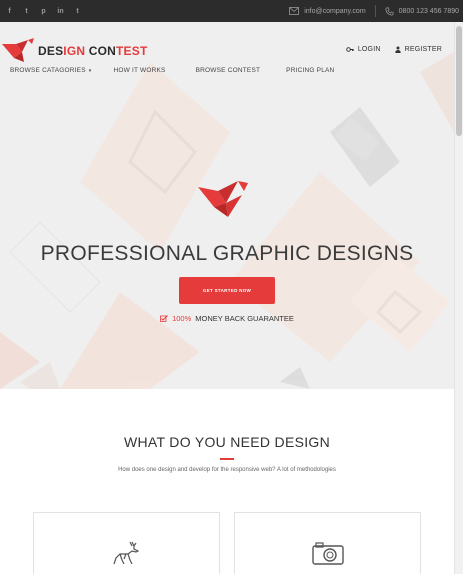 The height and width of the screenshot is (574, 463). Describe the element at coordinates (60, 11) in the screenshot. I see `linkedin-icon: in` at that location.